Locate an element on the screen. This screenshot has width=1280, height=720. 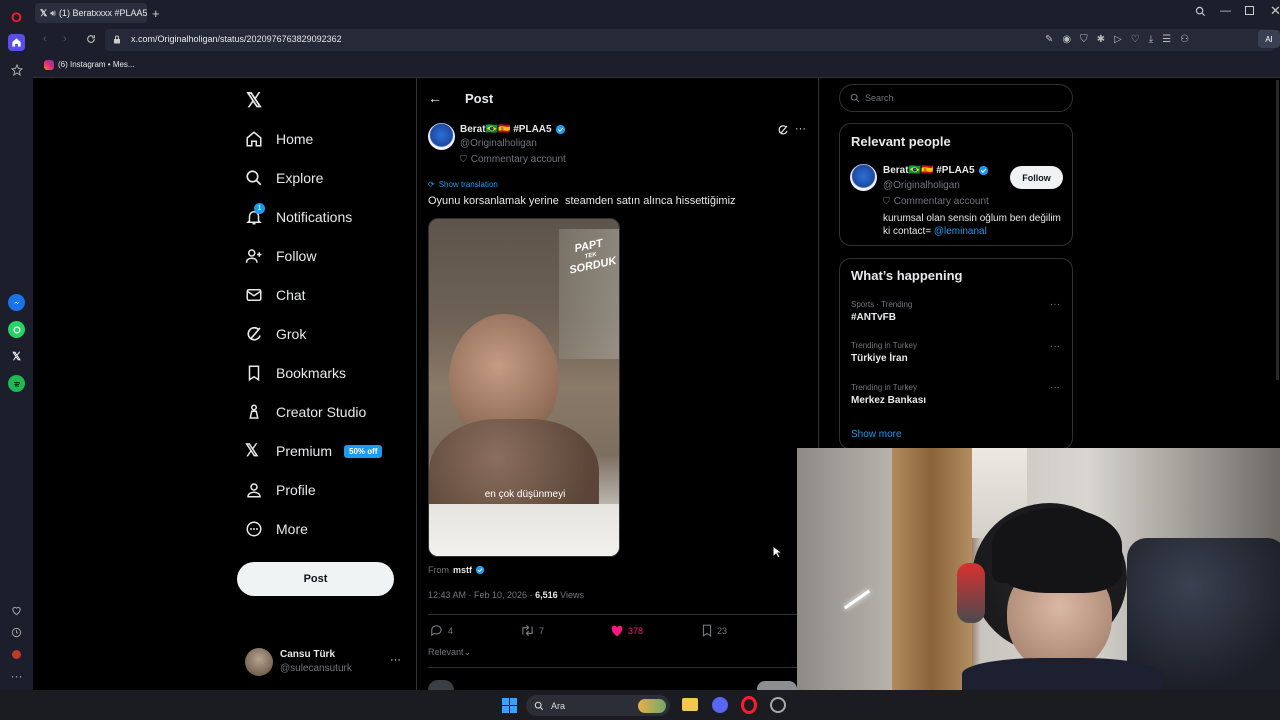
show-translation-link: ⟳ Show translation is located at coordinates (463, 184).